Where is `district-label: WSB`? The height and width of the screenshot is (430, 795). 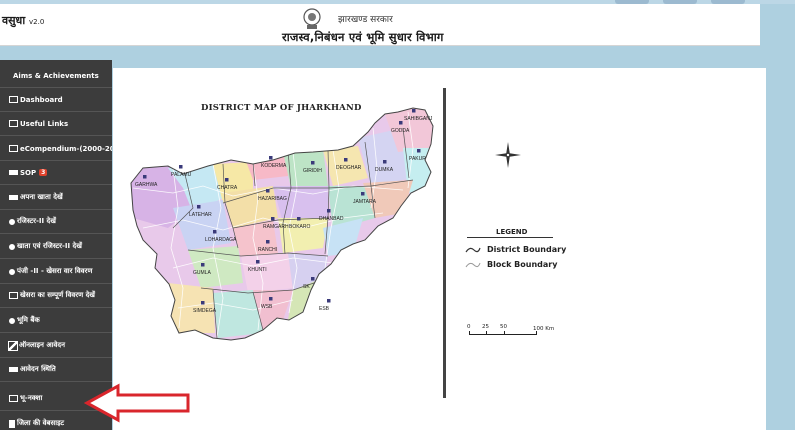
district-label: WSB is located at coordinates (267, 307).